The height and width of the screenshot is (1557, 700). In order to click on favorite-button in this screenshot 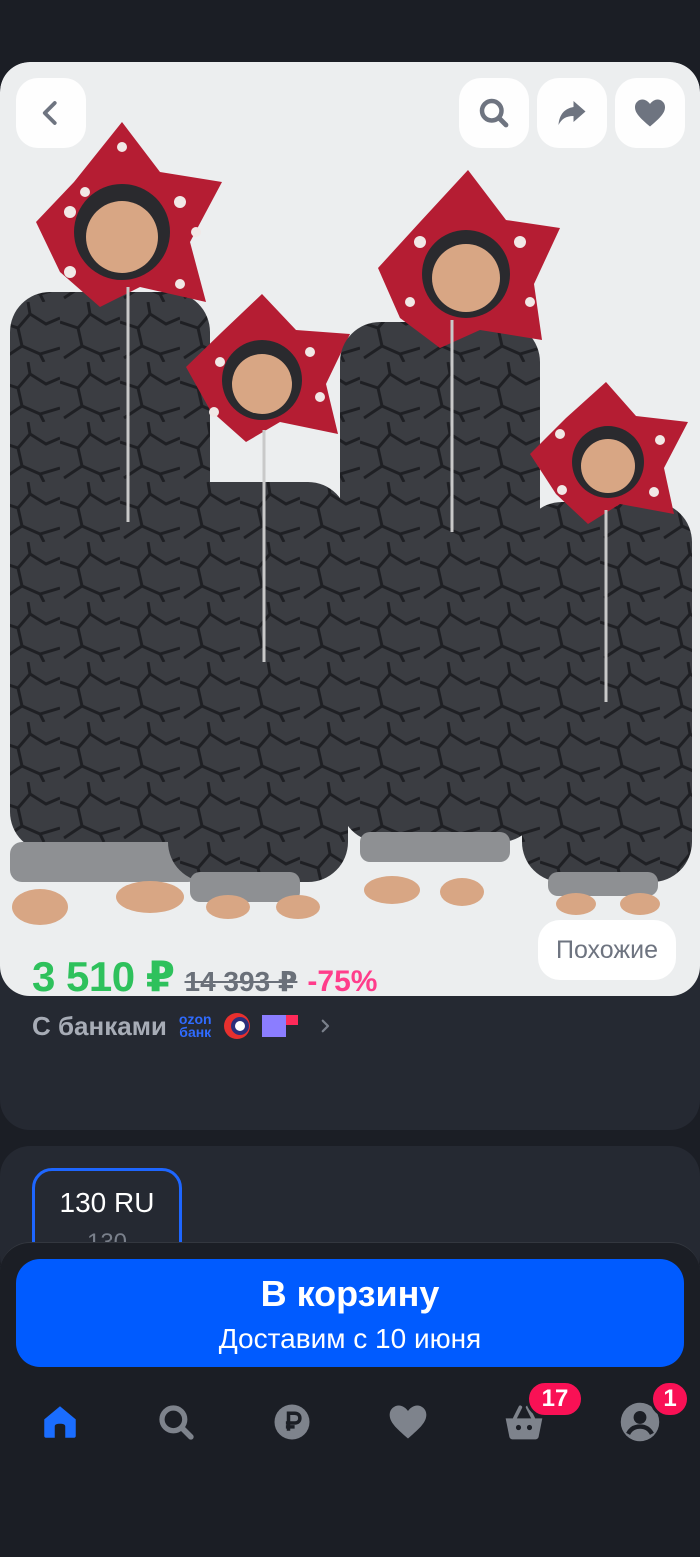, I will do `click(650, 113)`.